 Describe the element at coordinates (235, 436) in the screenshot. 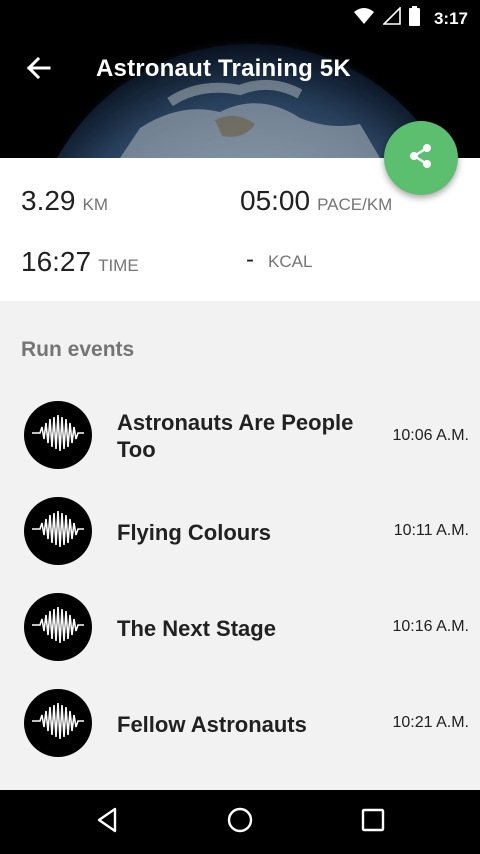

I see `event-name: Astronauts Are People Too` at that location.